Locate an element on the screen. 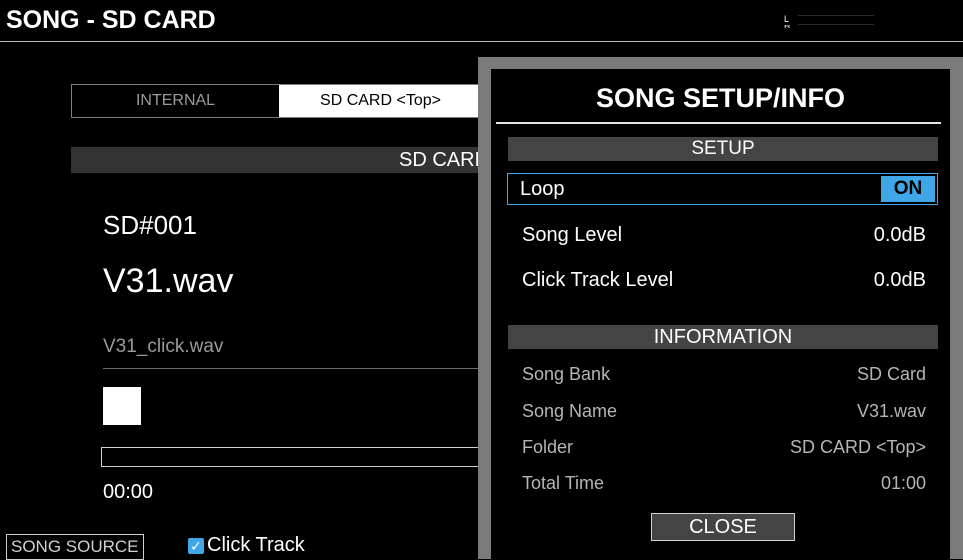 This screenshot has width=963, height=560. dialog-title-underline is located at coordinates (718, 123).